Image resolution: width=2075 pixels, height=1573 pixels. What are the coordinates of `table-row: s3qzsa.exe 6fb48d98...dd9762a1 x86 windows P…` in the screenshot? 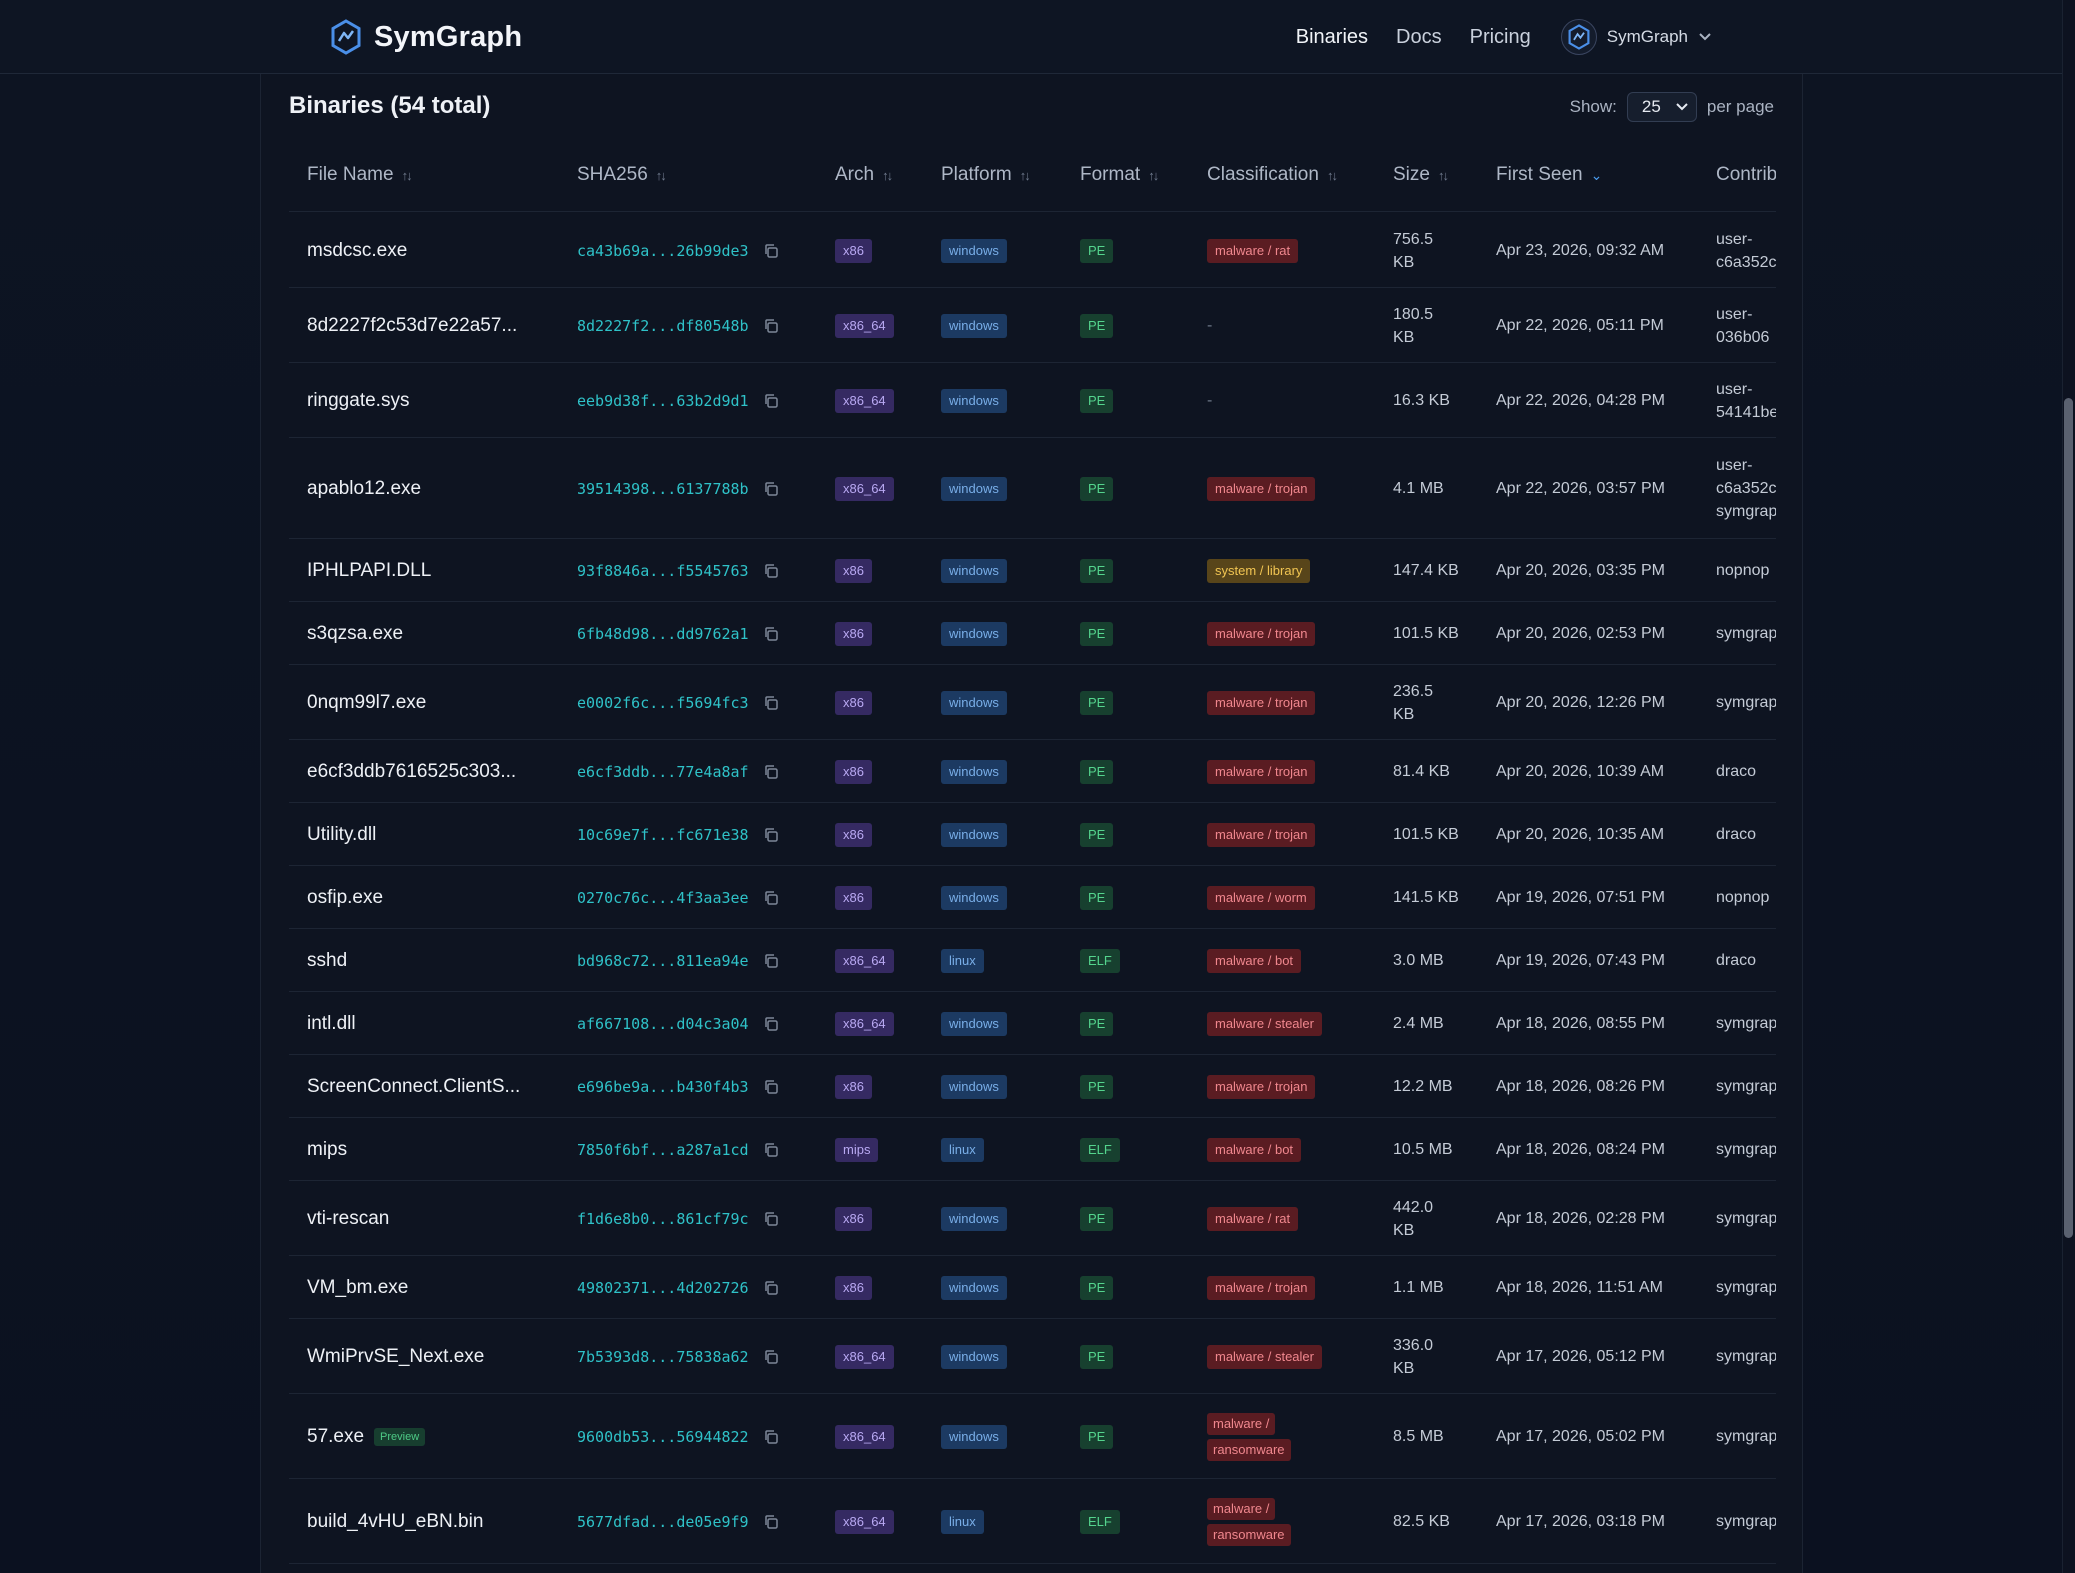 It's located at (1032, 633).